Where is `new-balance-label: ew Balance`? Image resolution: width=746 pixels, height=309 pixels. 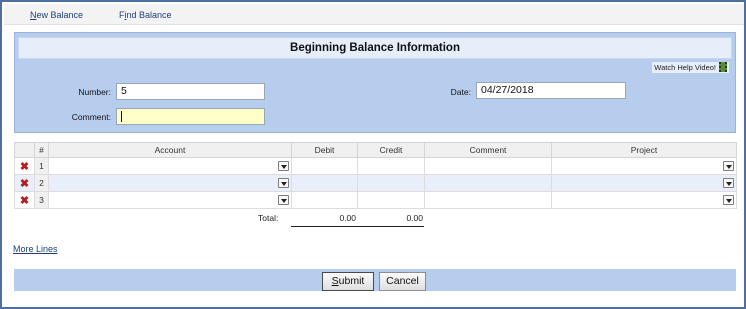
new-balance-label: ew Balance is located at coordinates (60, 15).